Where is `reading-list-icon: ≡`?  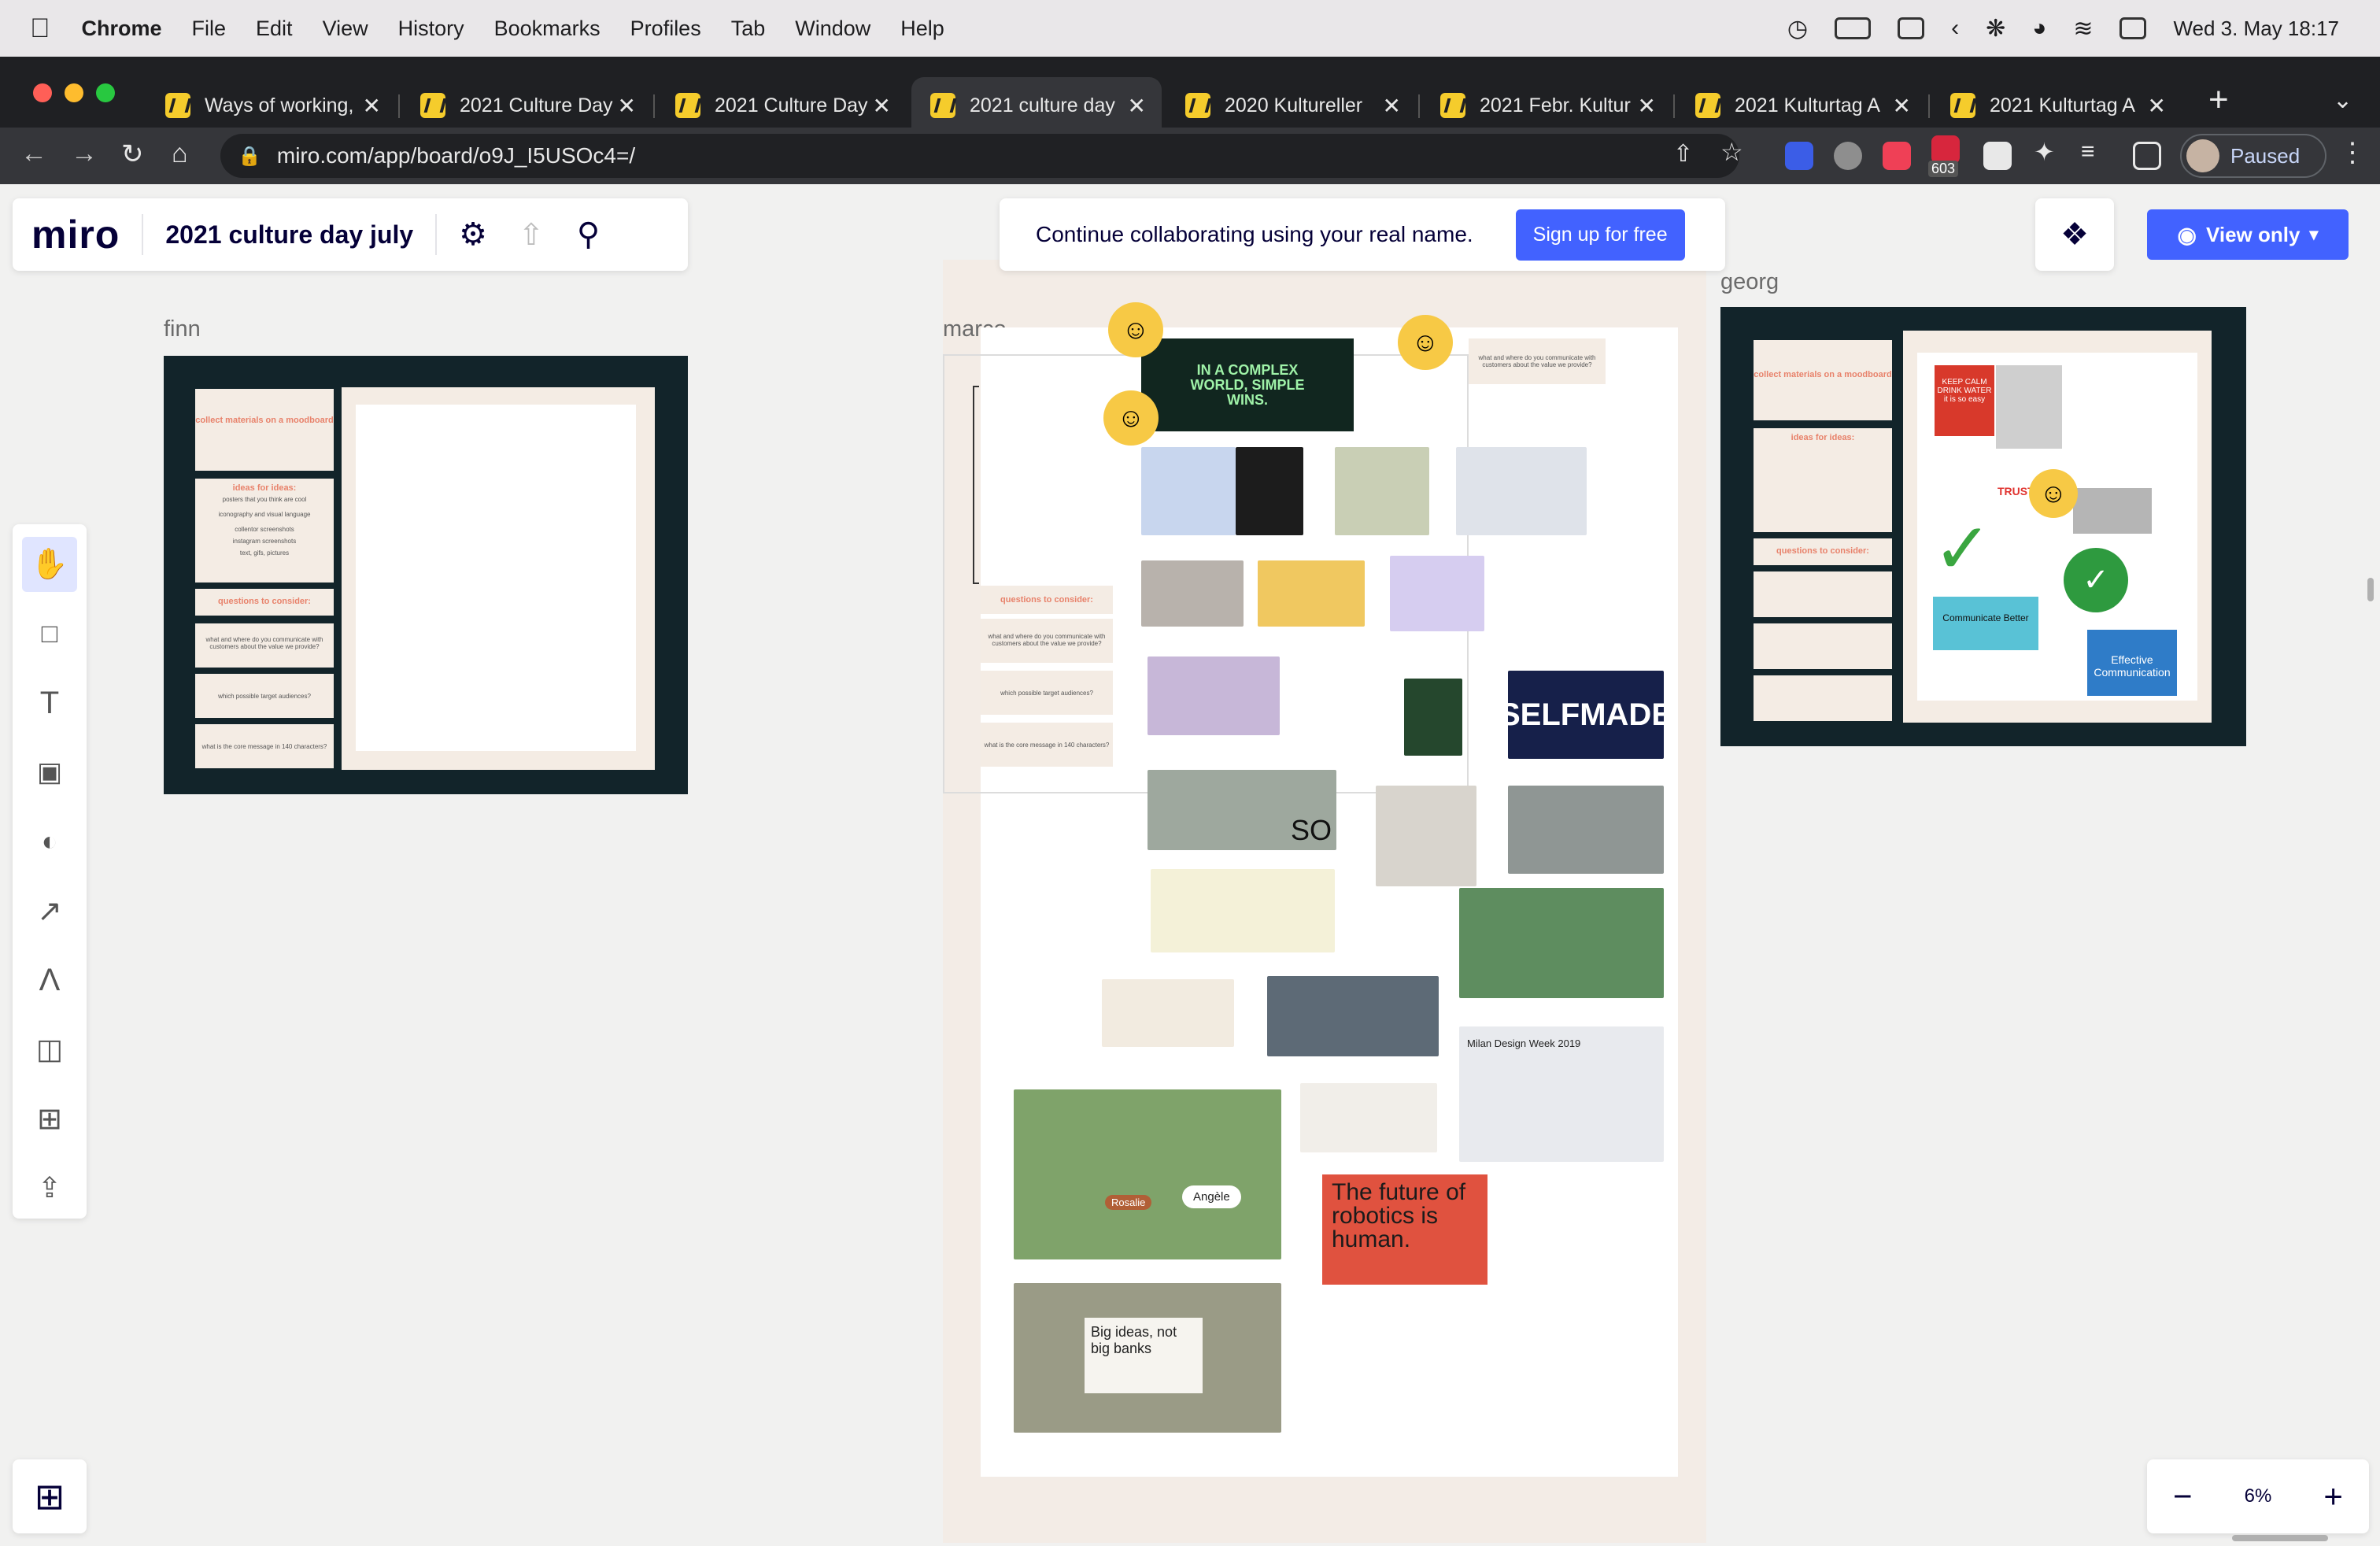
reading-list-icon: ≡ is located at coordinates (2088, 152).